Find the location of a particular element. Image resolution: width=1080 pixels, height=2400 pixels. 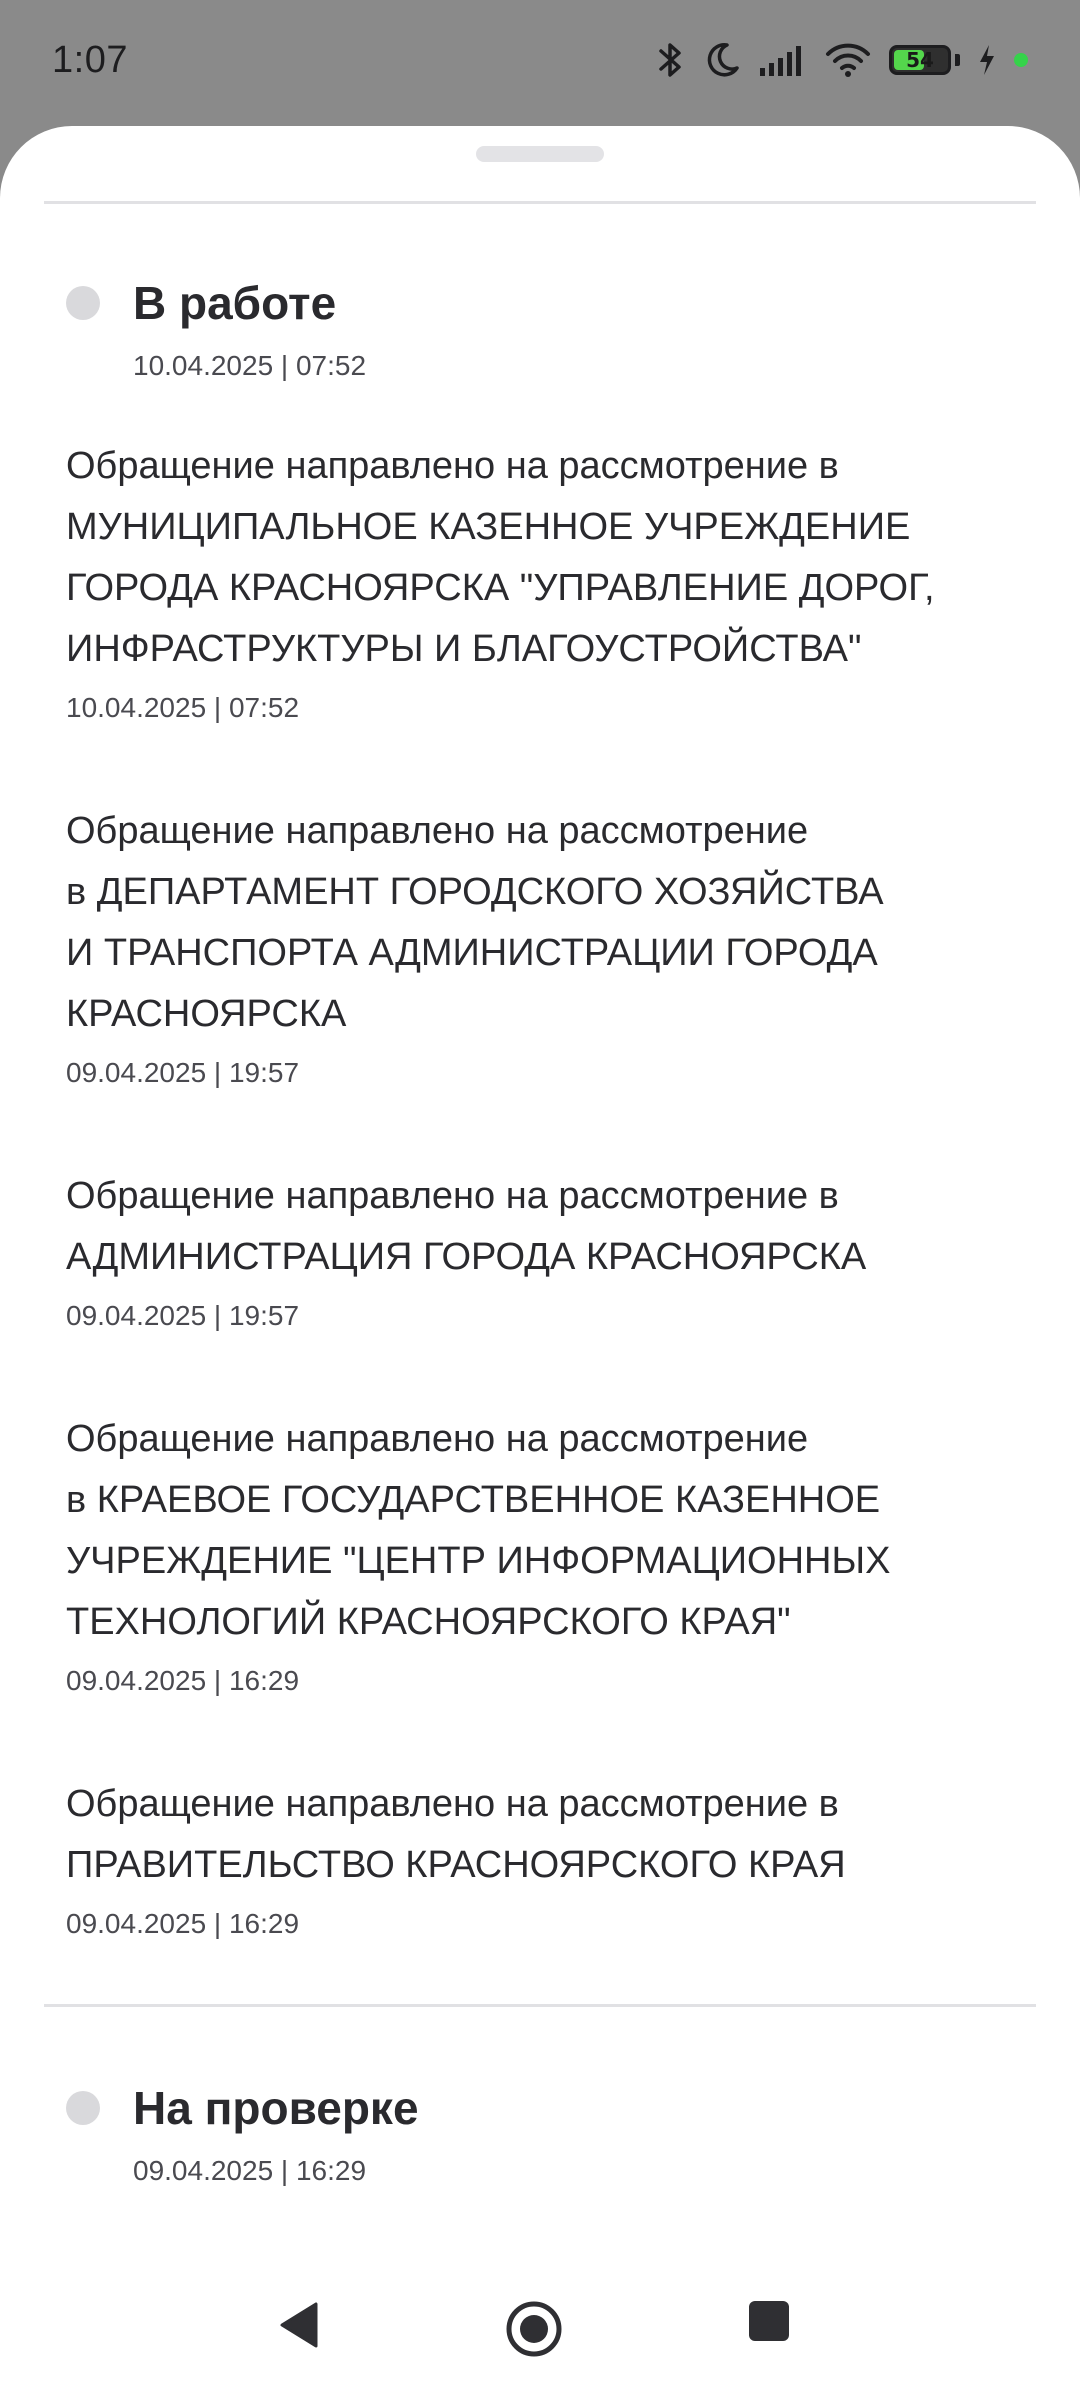

event-date: 10.04.2025 | 07:52 is located at coordinates (183, 707).